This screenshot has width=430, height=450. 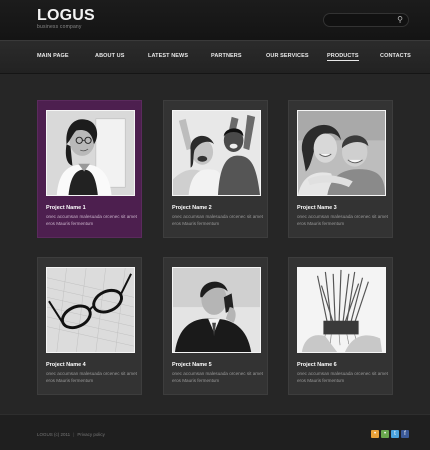 I want to click on social-links: • • t f, so click(x=390, y=434).